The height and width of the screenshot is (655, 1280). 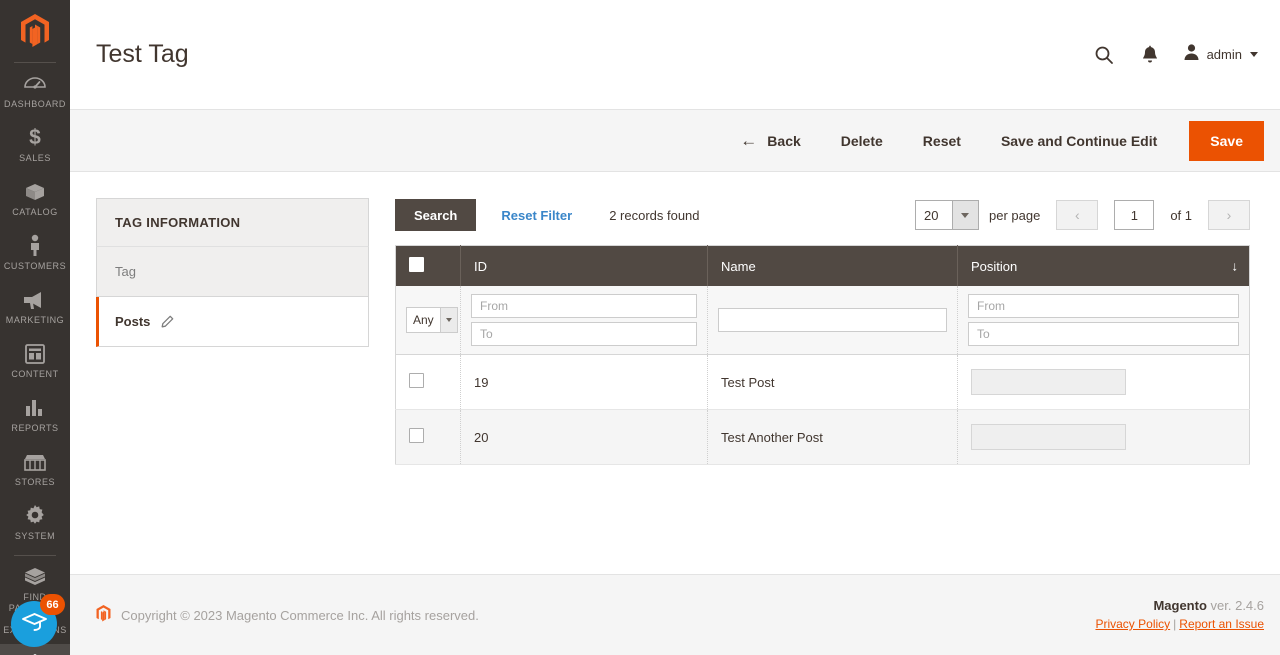 What do you see at coordinates (35, 468) in the screenshot?
I see `sidebar-item-stores: STORES` at bounding box center [35, 468].